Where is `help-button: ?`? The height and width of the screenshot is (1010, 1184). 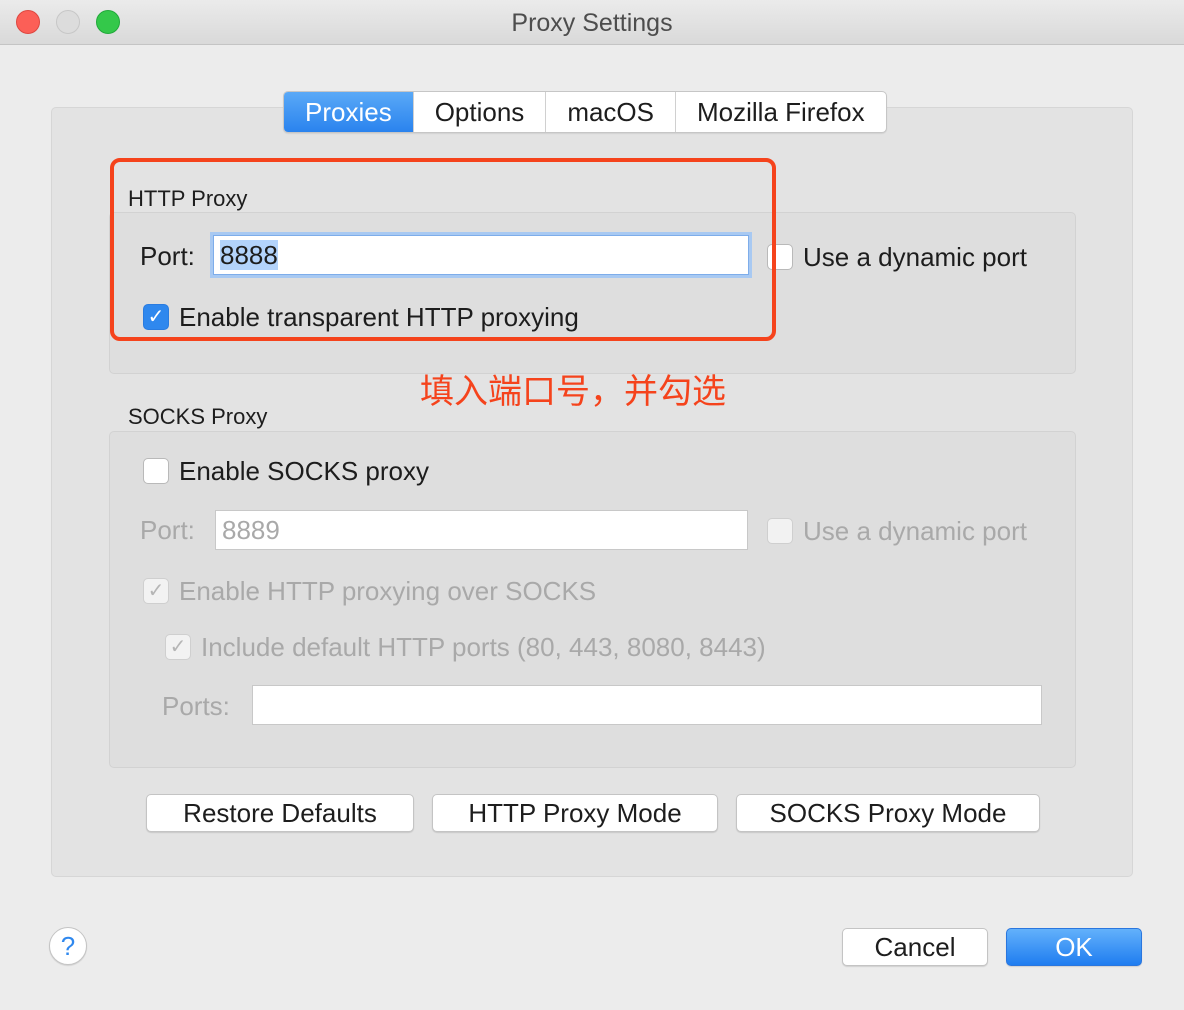 help-button: ? is located at coordinates (68, 946).